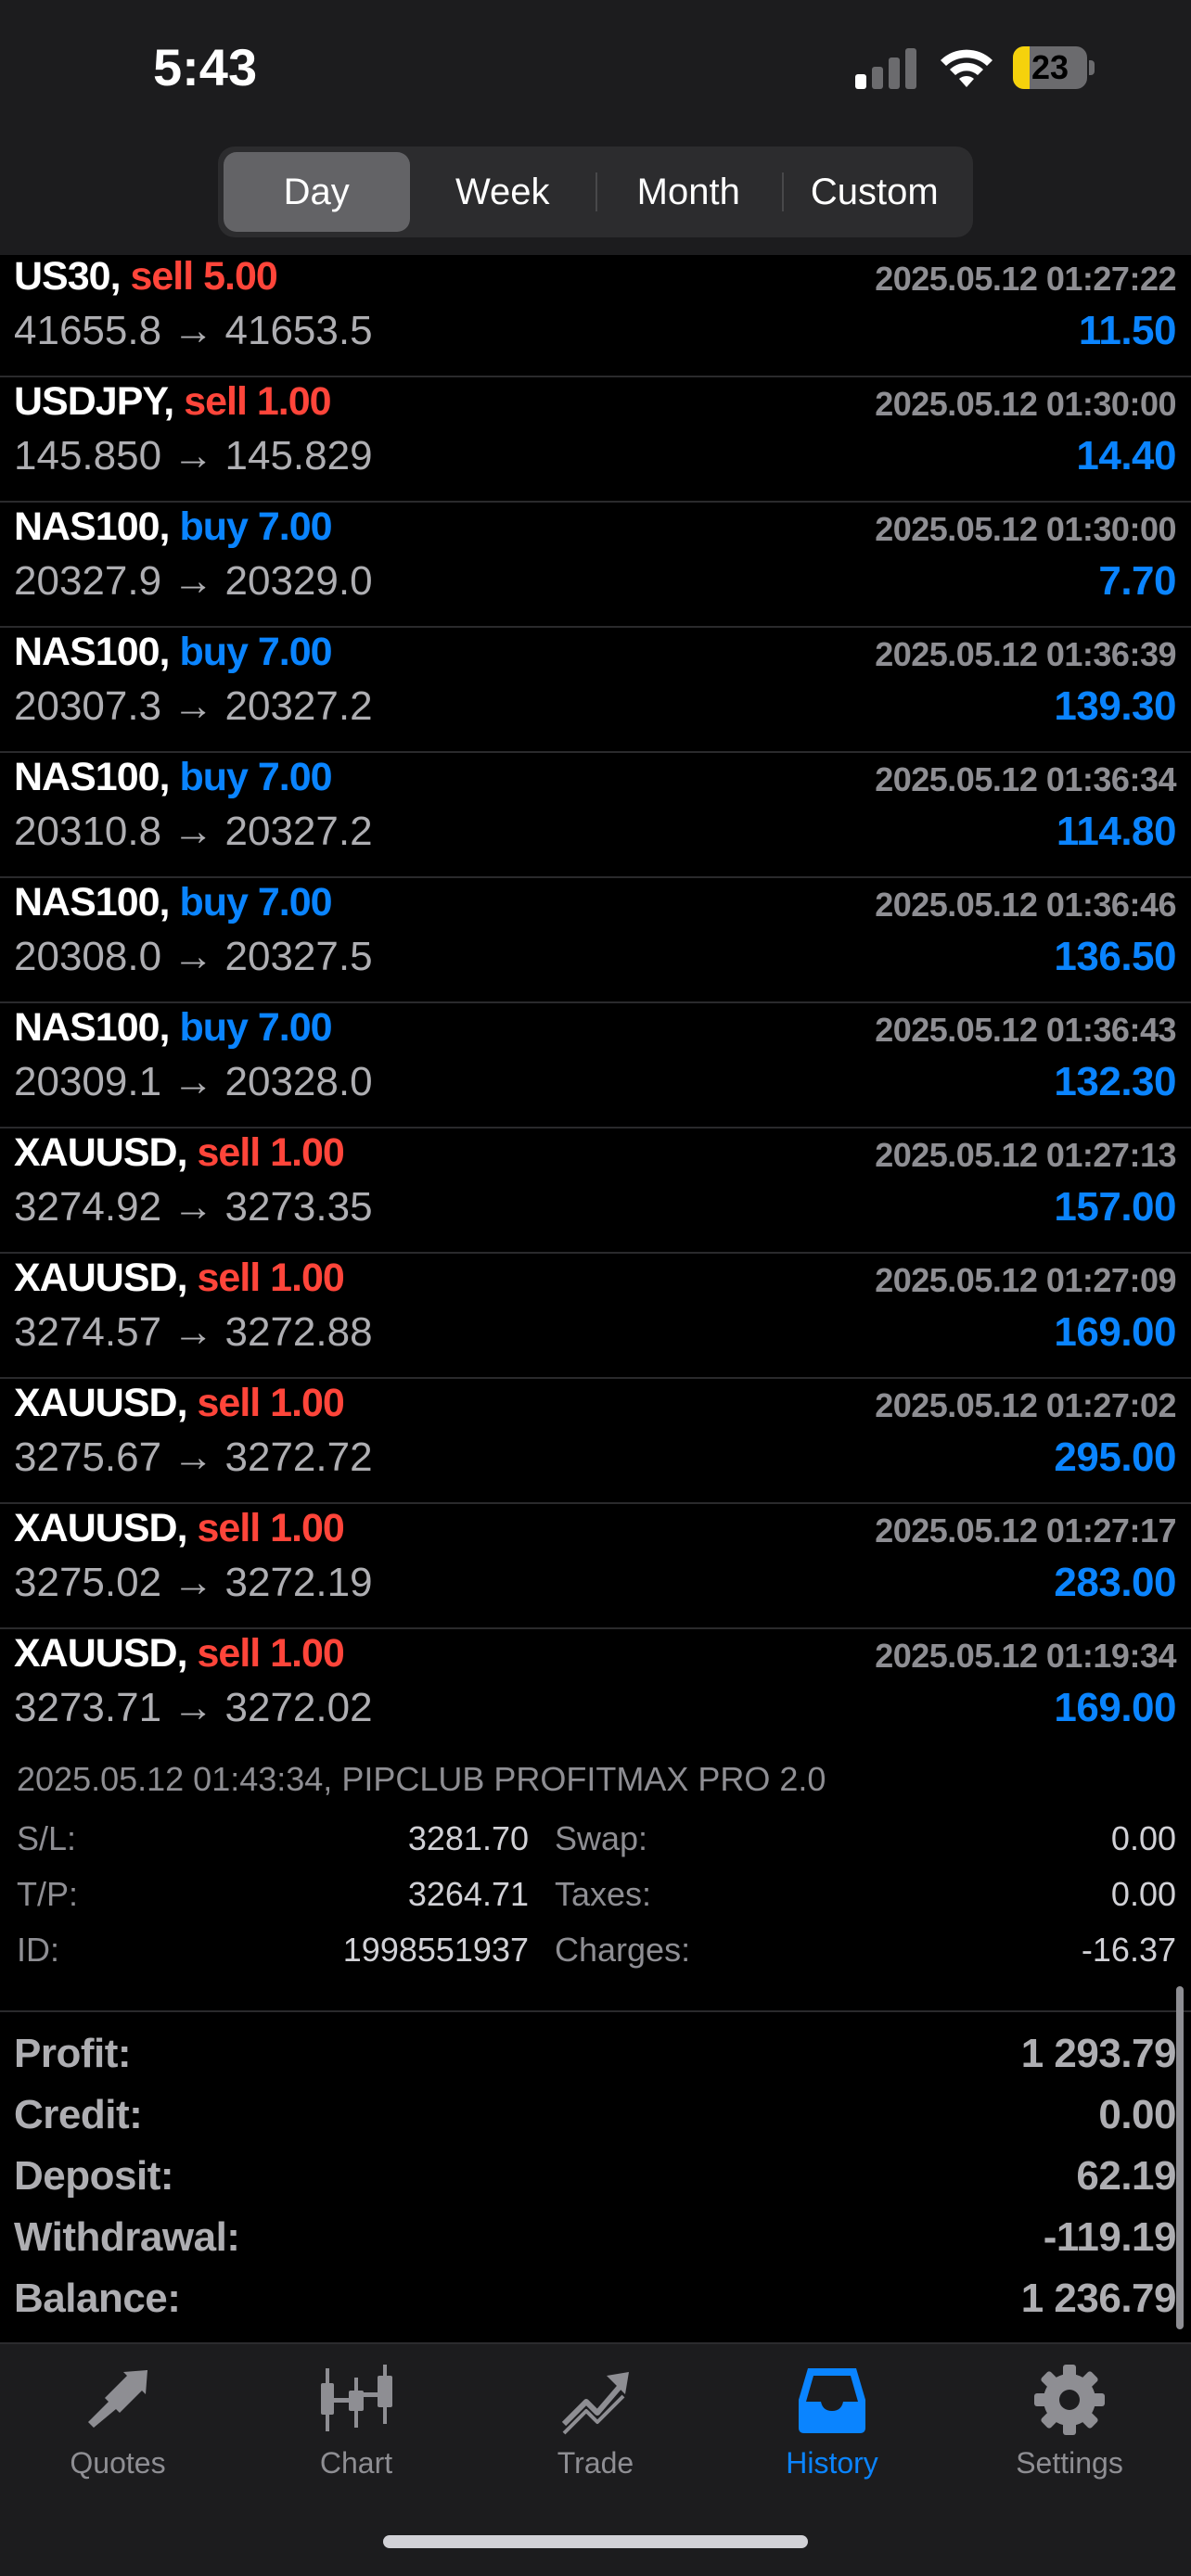  I want to click on summary-label: Credit:, so click(79, 2114).